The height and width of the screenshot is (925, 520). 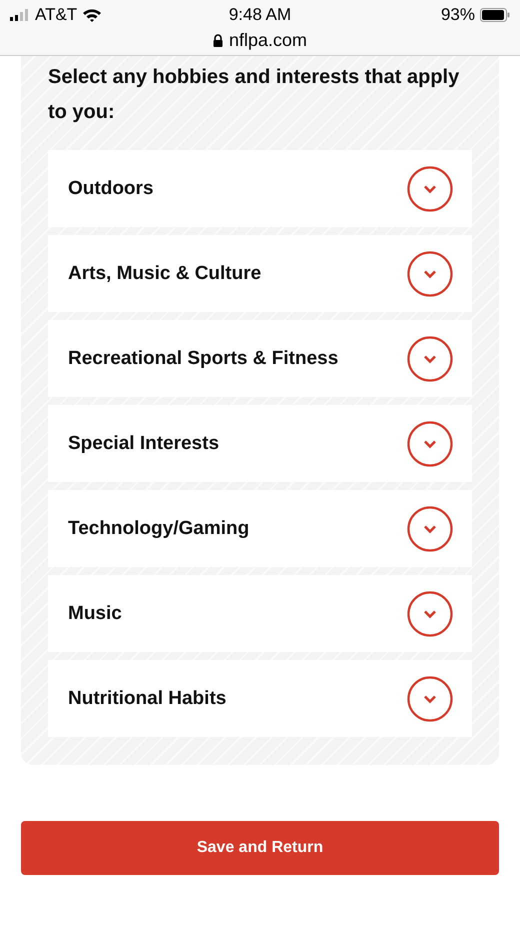 What do you see at coordinates (260, 698) in the screenshot?
I see `accordion-item: Nutritional Habits` at bounding box center [260, 698].